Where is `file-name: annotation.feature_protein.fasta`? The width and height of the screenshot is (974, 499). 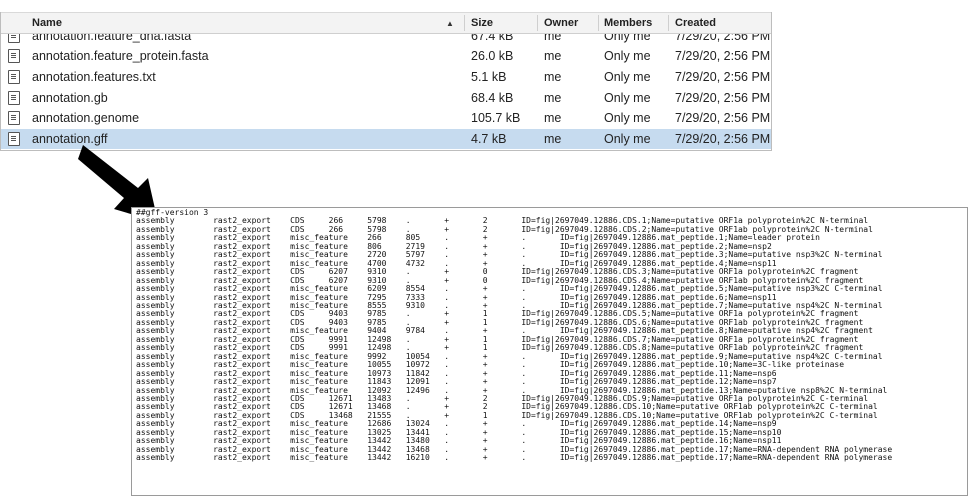
file-name: annotation.feature_protein.fasta is located at coordinates (120, 56).